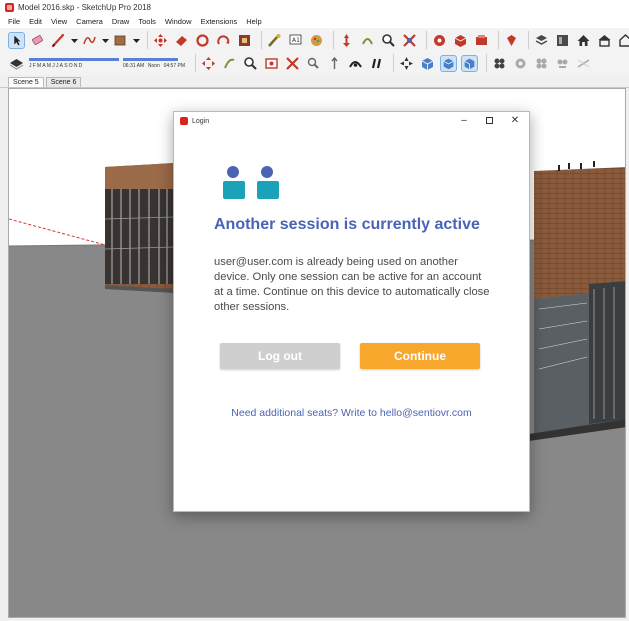 Image resolution: width=629 pixels, height=621 pixels. What do you see at coordinates (351, 121) in the screenshot?
I see `dialog-title-bar: Login` at bounding box center [351, 121].